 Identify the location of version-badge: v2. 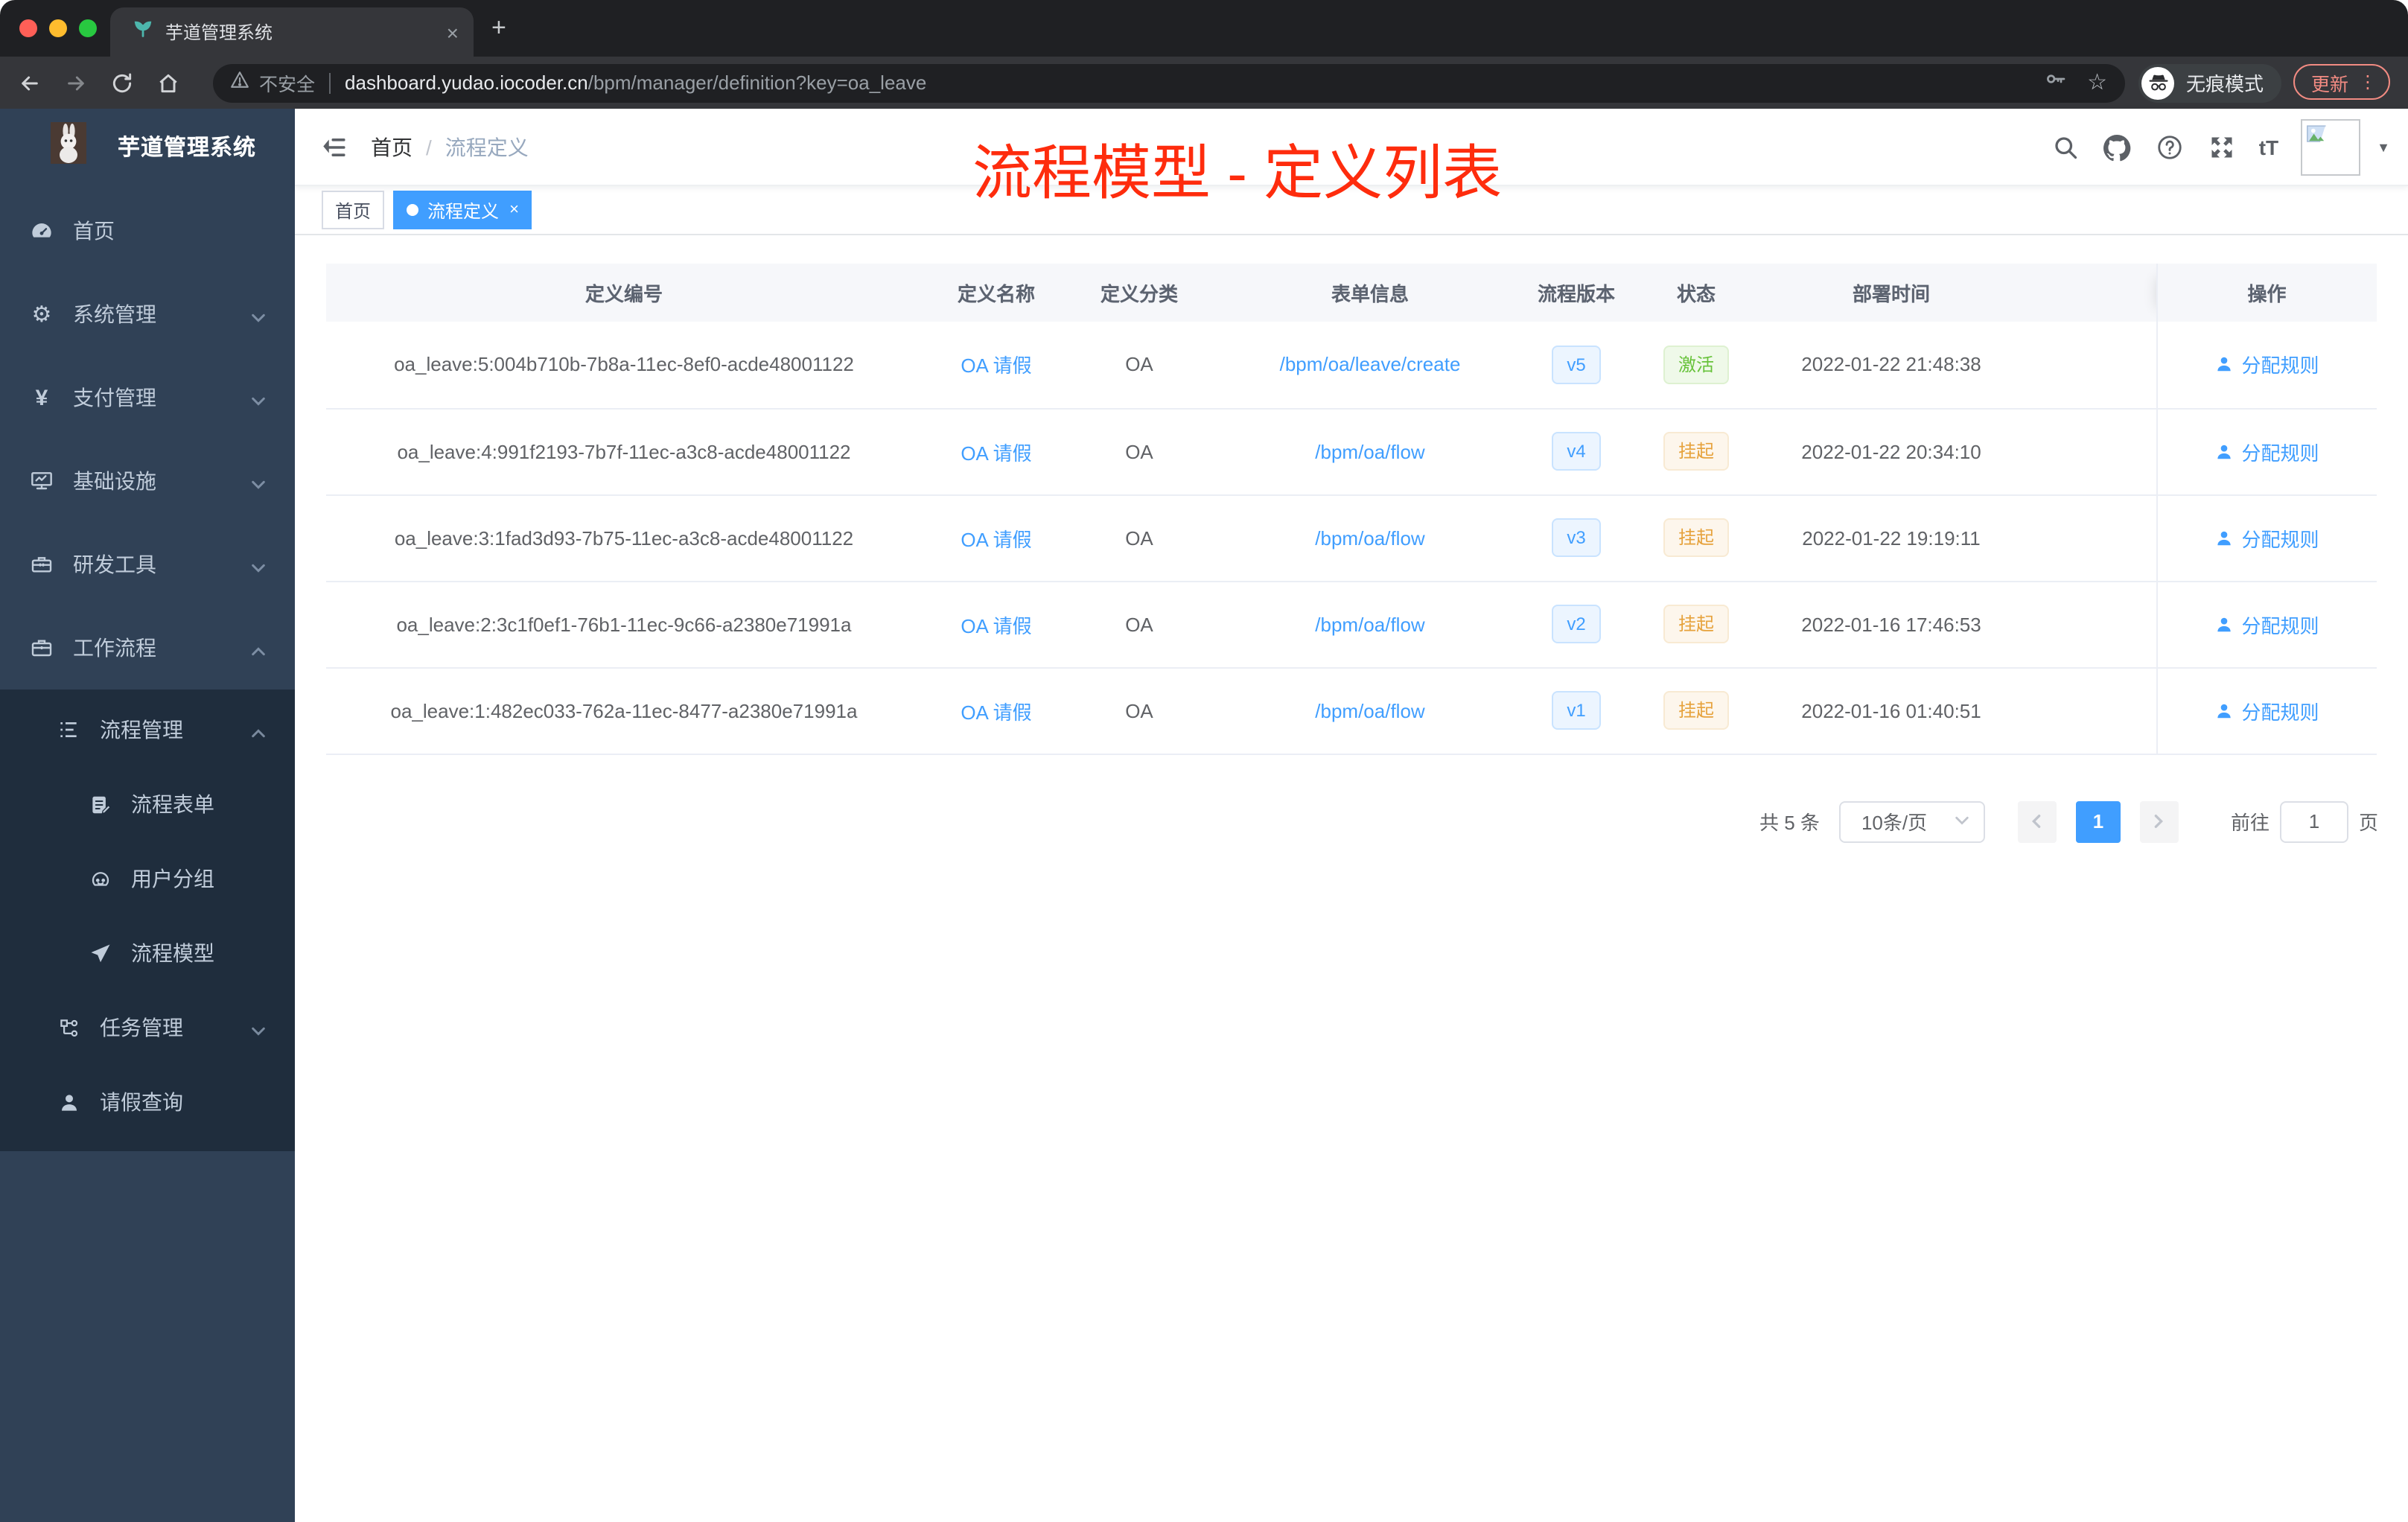
(1576, 624).